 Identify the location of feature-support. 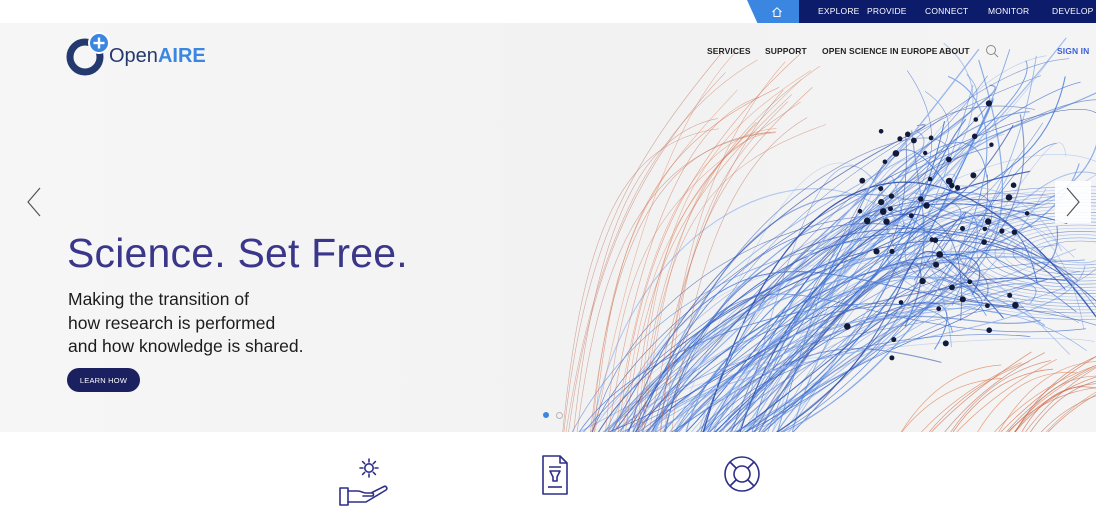
(742, 481).